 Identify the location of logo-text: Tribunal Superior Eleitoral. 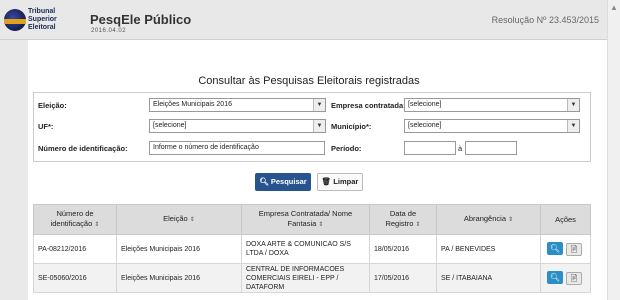
(42, 20).